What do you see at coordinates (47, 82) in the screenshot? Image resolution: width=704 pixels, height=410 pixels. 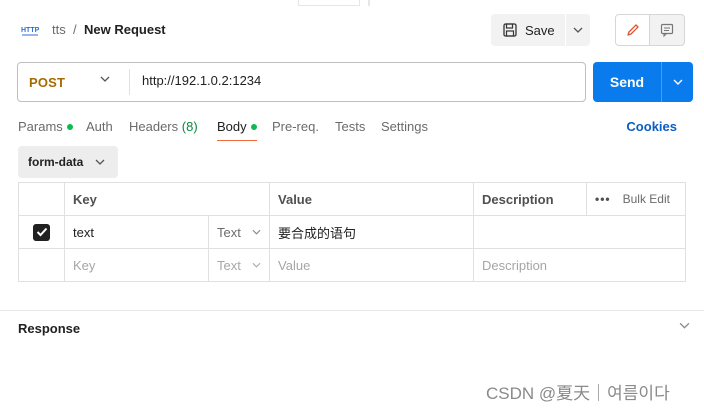 I see `method-label: POST` at bounding box center [47, 82].